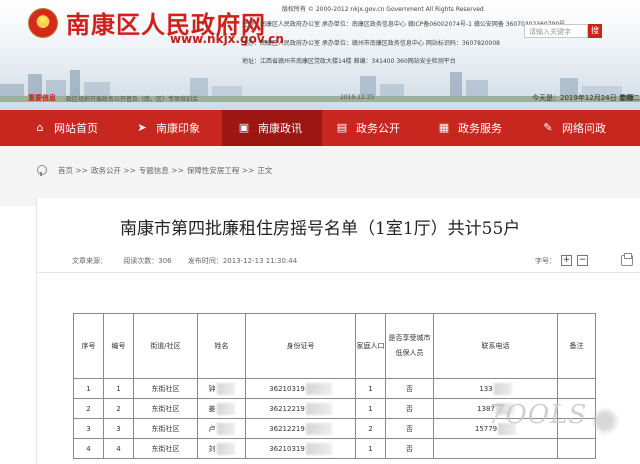  What do you see at coordinates (118, 346) in the screenshot?
I see `header-num: 编号` at bounding box center [118, 346].